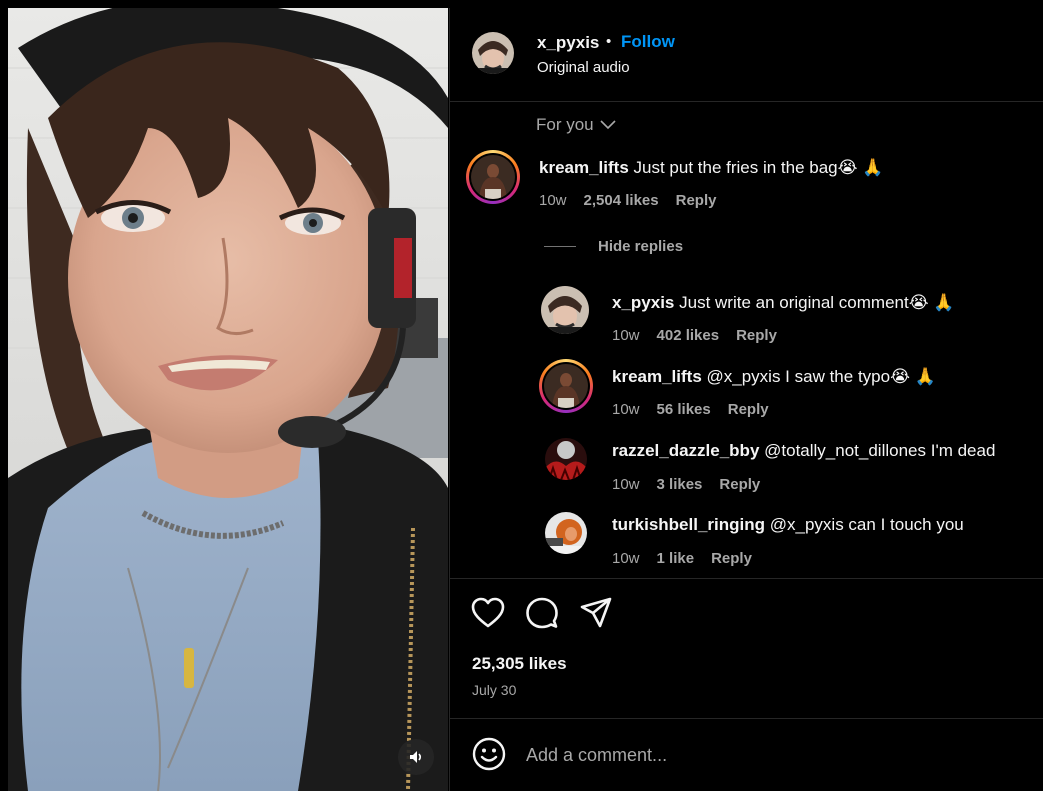  Describe the element at coordinates (817, 302) in the screenshot. I see `reply-body: Just write an original comment😭 🙏` at that location.